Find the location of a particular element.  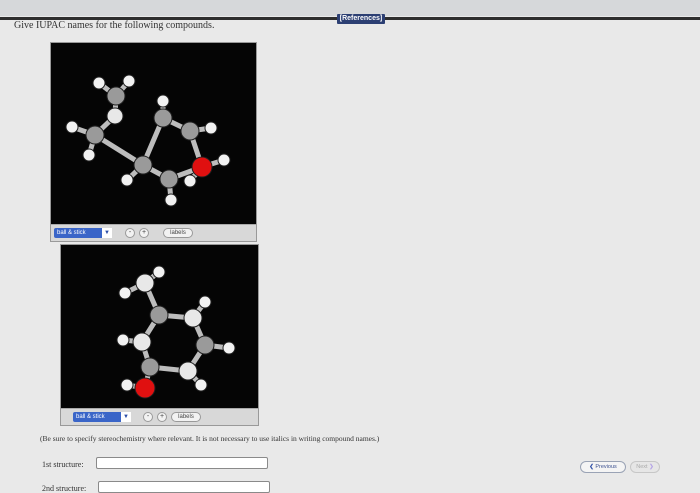

molecule-viewer-2: ball & stick ▼ - + labels is located at coordinates (159, 335).